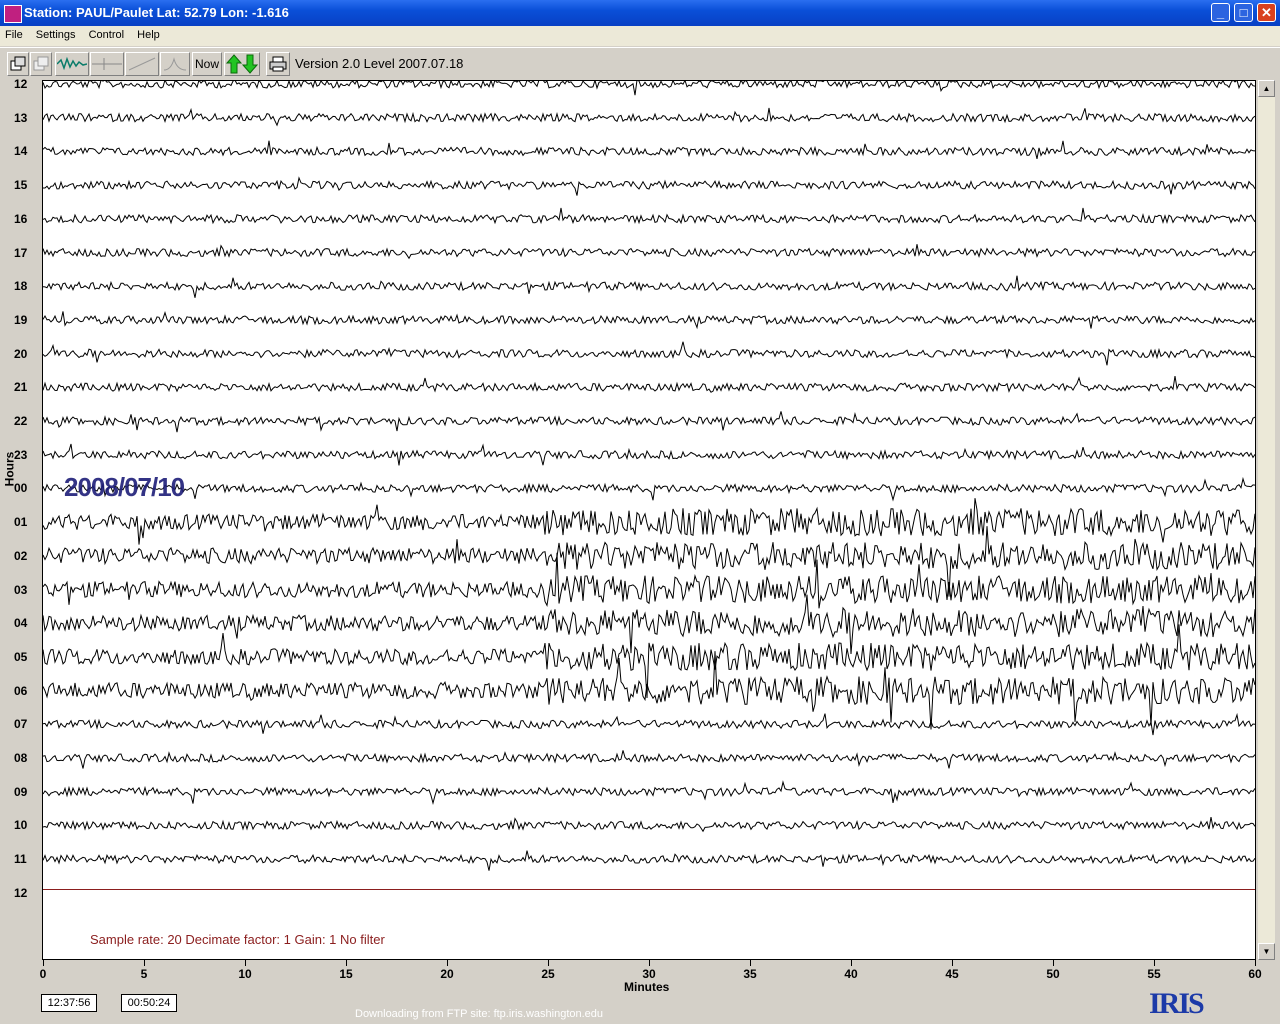  I want to click on open-icon, so click(18, 63).